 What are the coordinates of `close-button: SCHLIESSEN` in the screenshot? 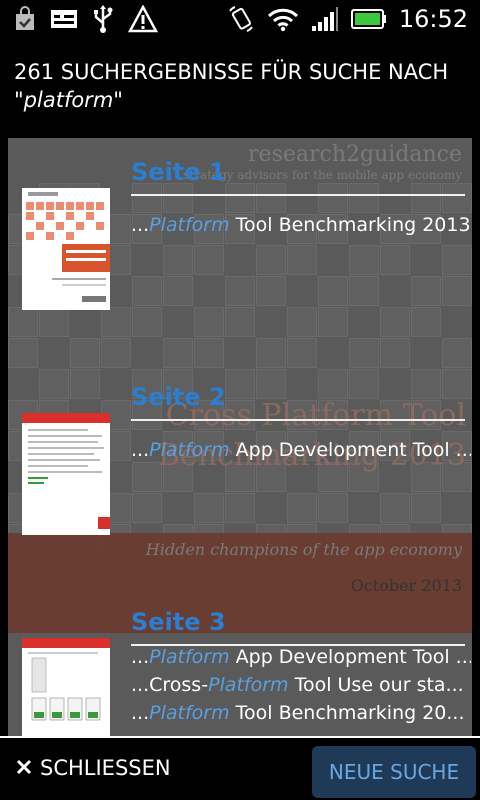 It's located at (93, 768).